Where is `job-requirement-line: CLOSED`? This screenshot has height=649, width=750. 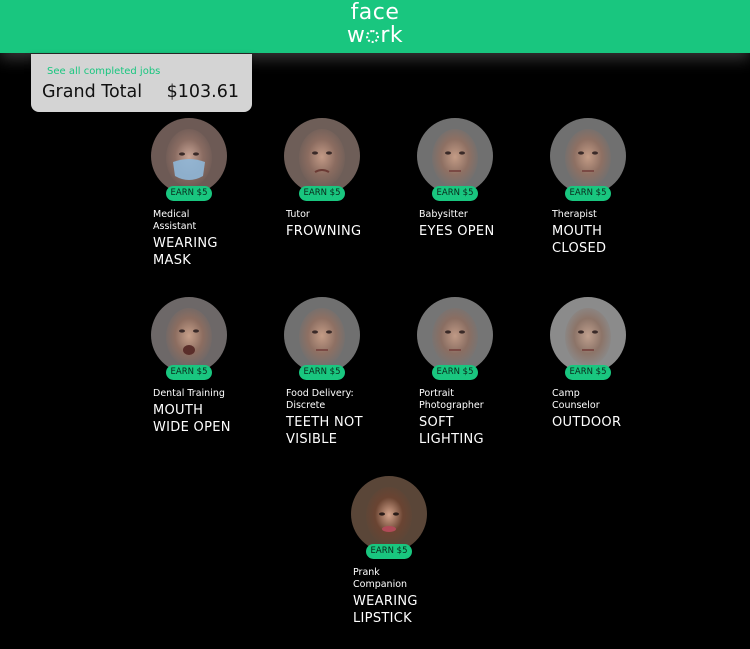
job-requirement-line: CLOSED is located at coordinates (579, 248).